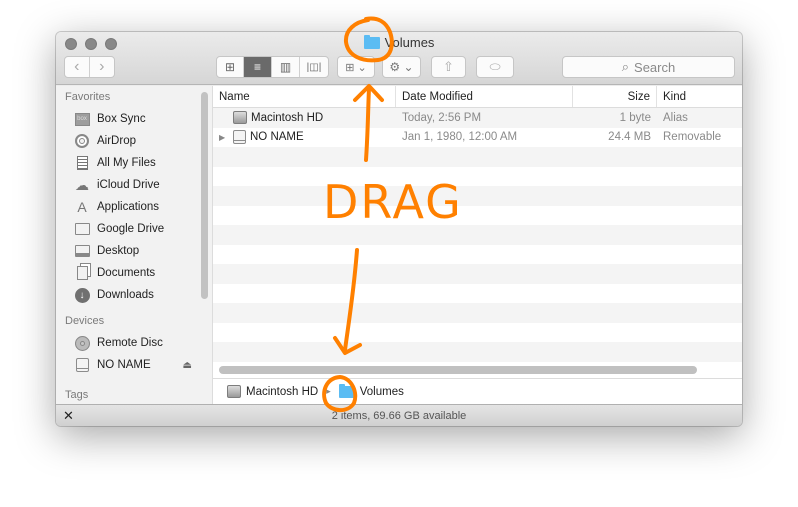  I want to click on file-size: 24.4 MB, so click(629, 137).